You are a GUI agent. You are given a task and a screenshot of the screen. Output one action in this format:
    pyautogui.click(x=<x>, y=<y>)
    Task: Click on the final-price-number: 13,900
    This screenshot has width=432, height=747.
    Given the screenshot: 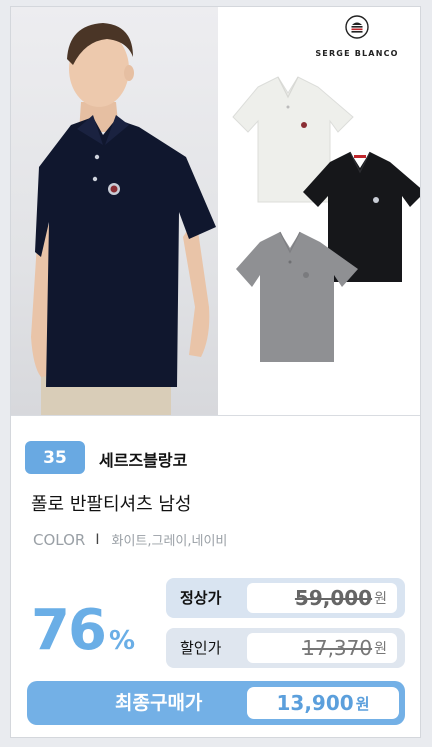 What is the action you would take?
    pyautogui.click(x=315, y=703)
    